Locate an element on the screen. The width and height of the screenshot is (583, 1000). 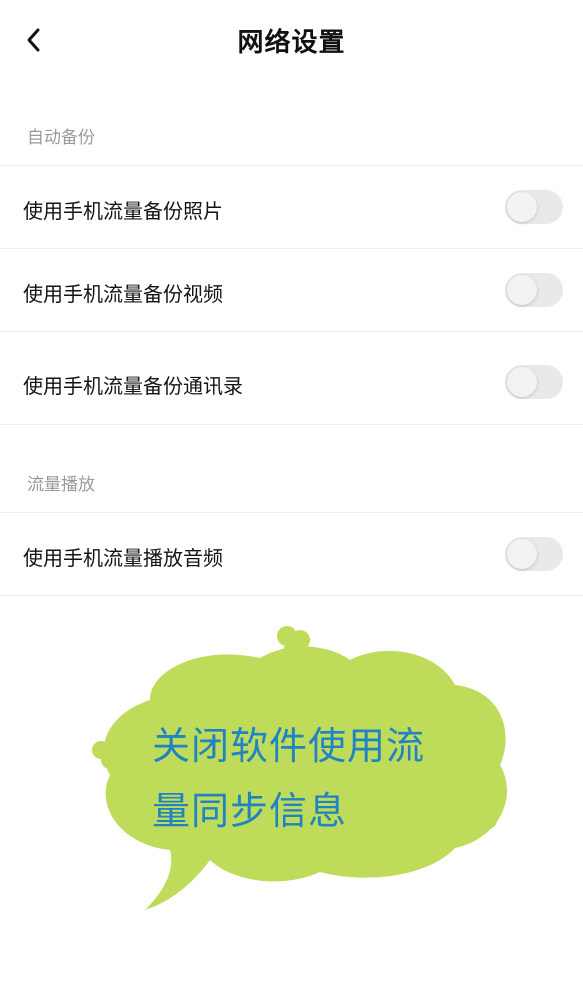
toggle-backup-contacts is located at coordinates (534, 382).